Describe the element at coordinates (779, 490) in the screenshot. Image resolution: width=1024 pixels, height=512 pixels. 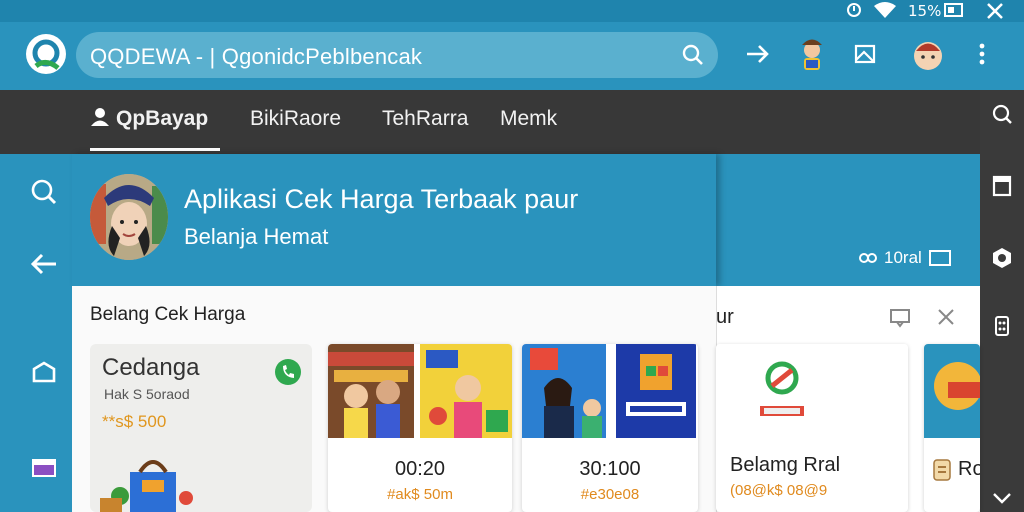
I see `card-price: (08@k$ 08@9` at that location.